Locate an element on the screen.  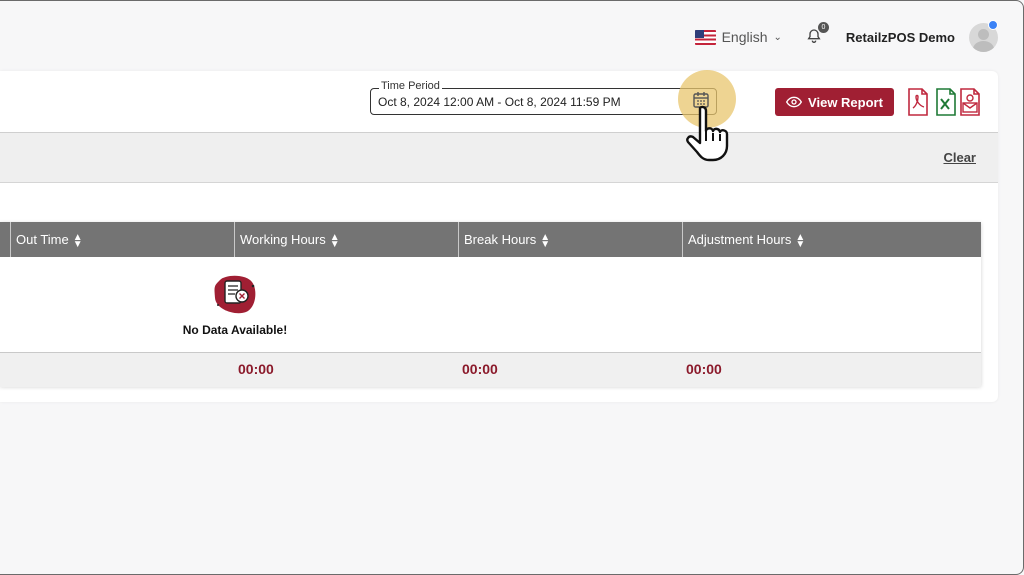
email-export-icon is located at coordinates (970, 102).